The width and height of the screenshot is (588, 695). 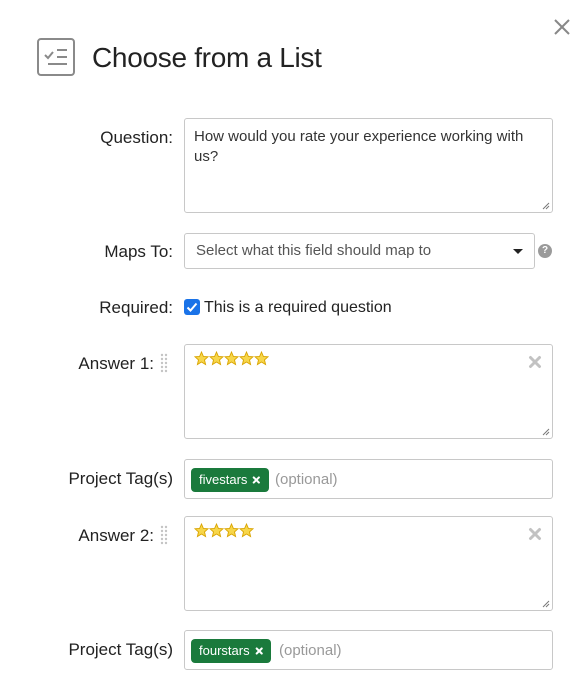 I want to click on answer-1-textarea, so click(x=368, y=391).